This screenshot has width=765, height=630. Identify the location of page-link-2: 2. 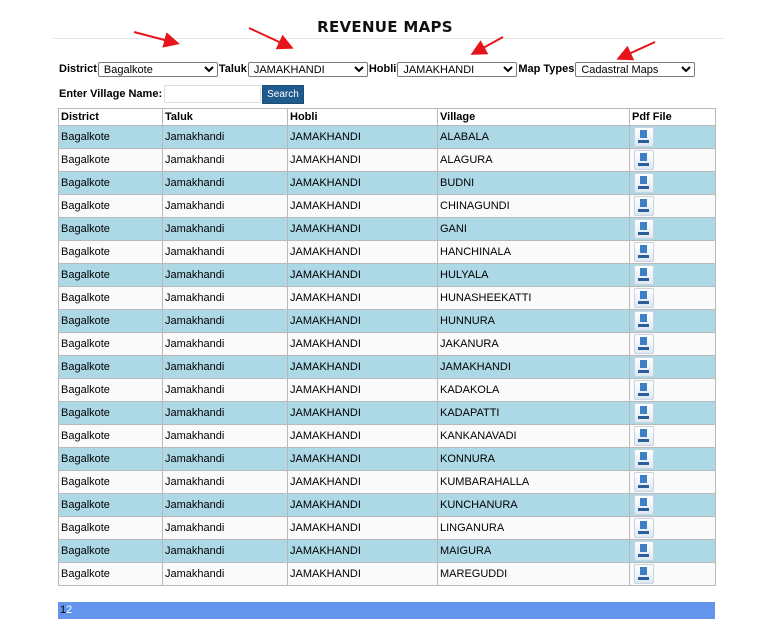
(69, 610).